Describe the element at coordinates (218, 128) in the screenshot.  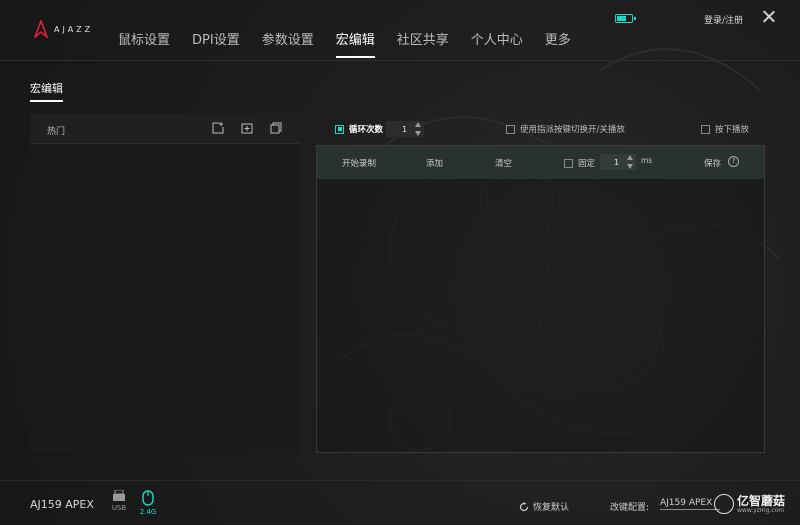
I see `new-file-icon` at that location.